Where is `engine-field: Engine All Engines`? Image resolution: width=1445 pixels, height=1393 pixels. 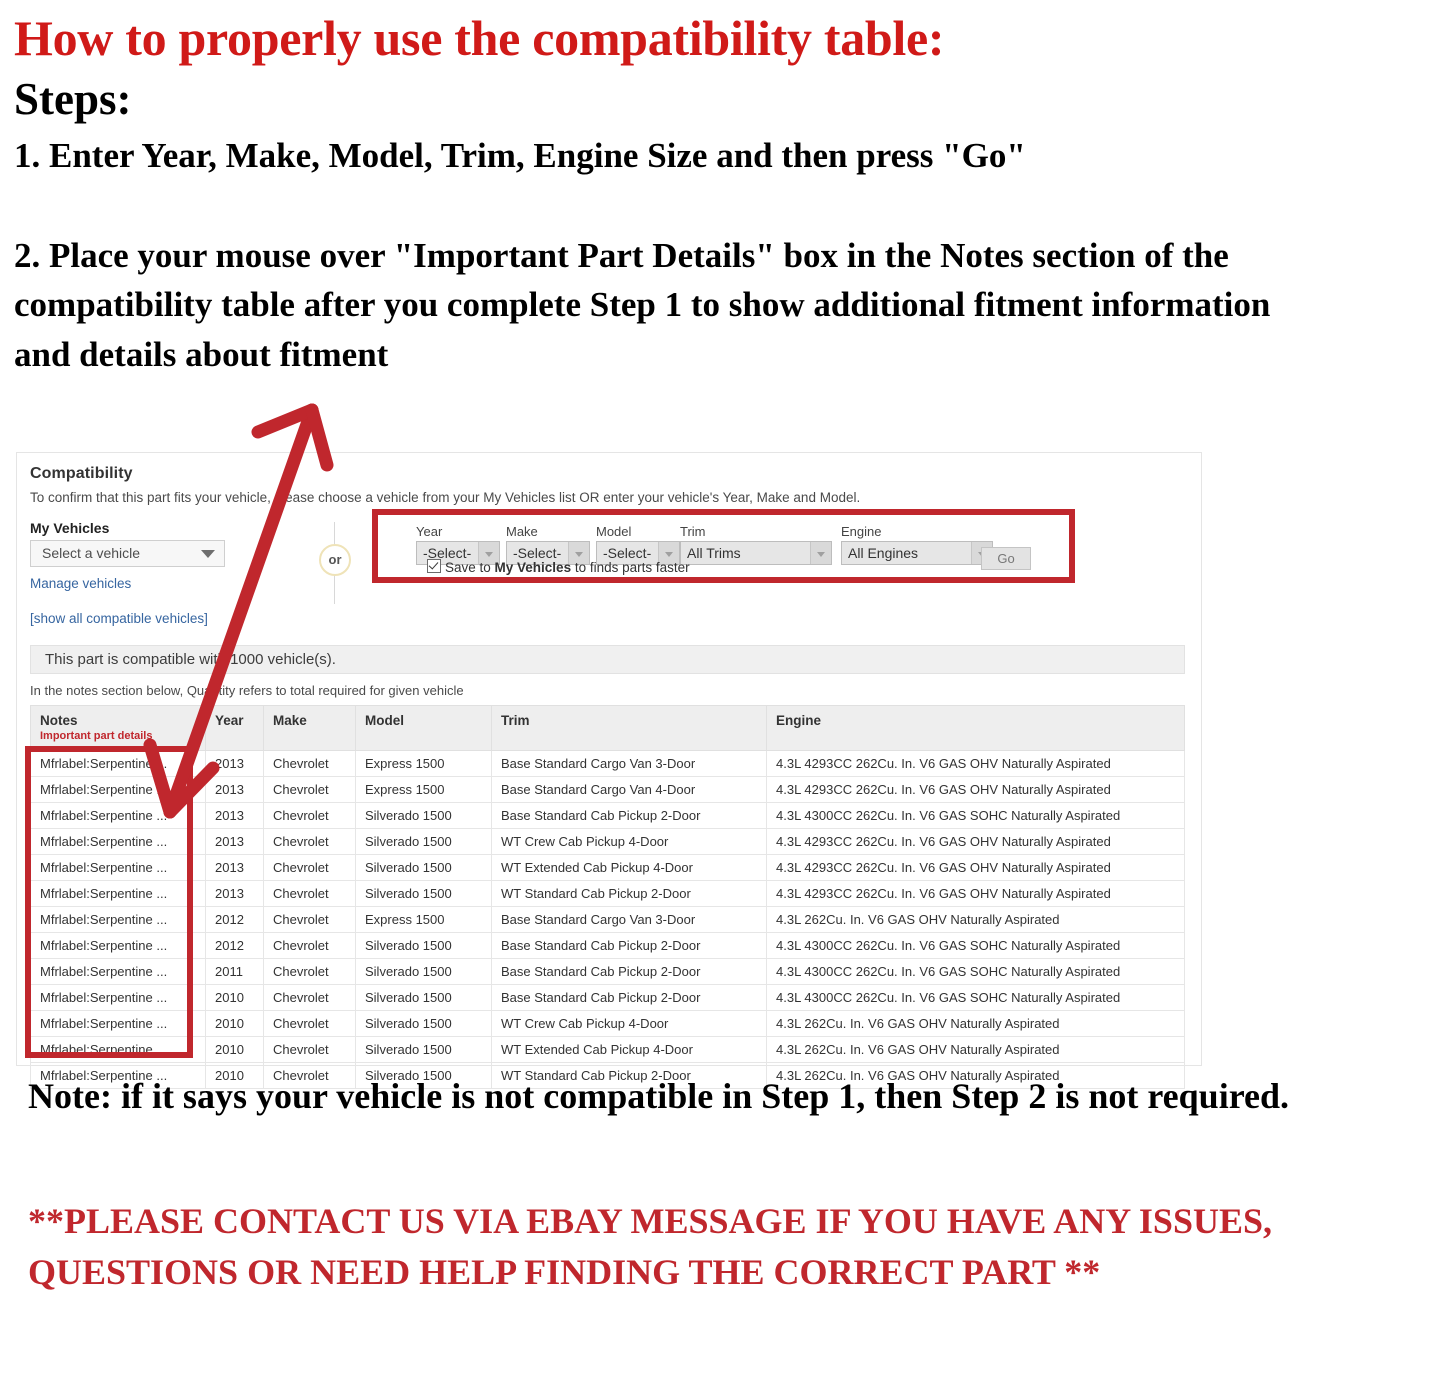
engine-field: Engine All Engines is located at coordinates (917, 544).